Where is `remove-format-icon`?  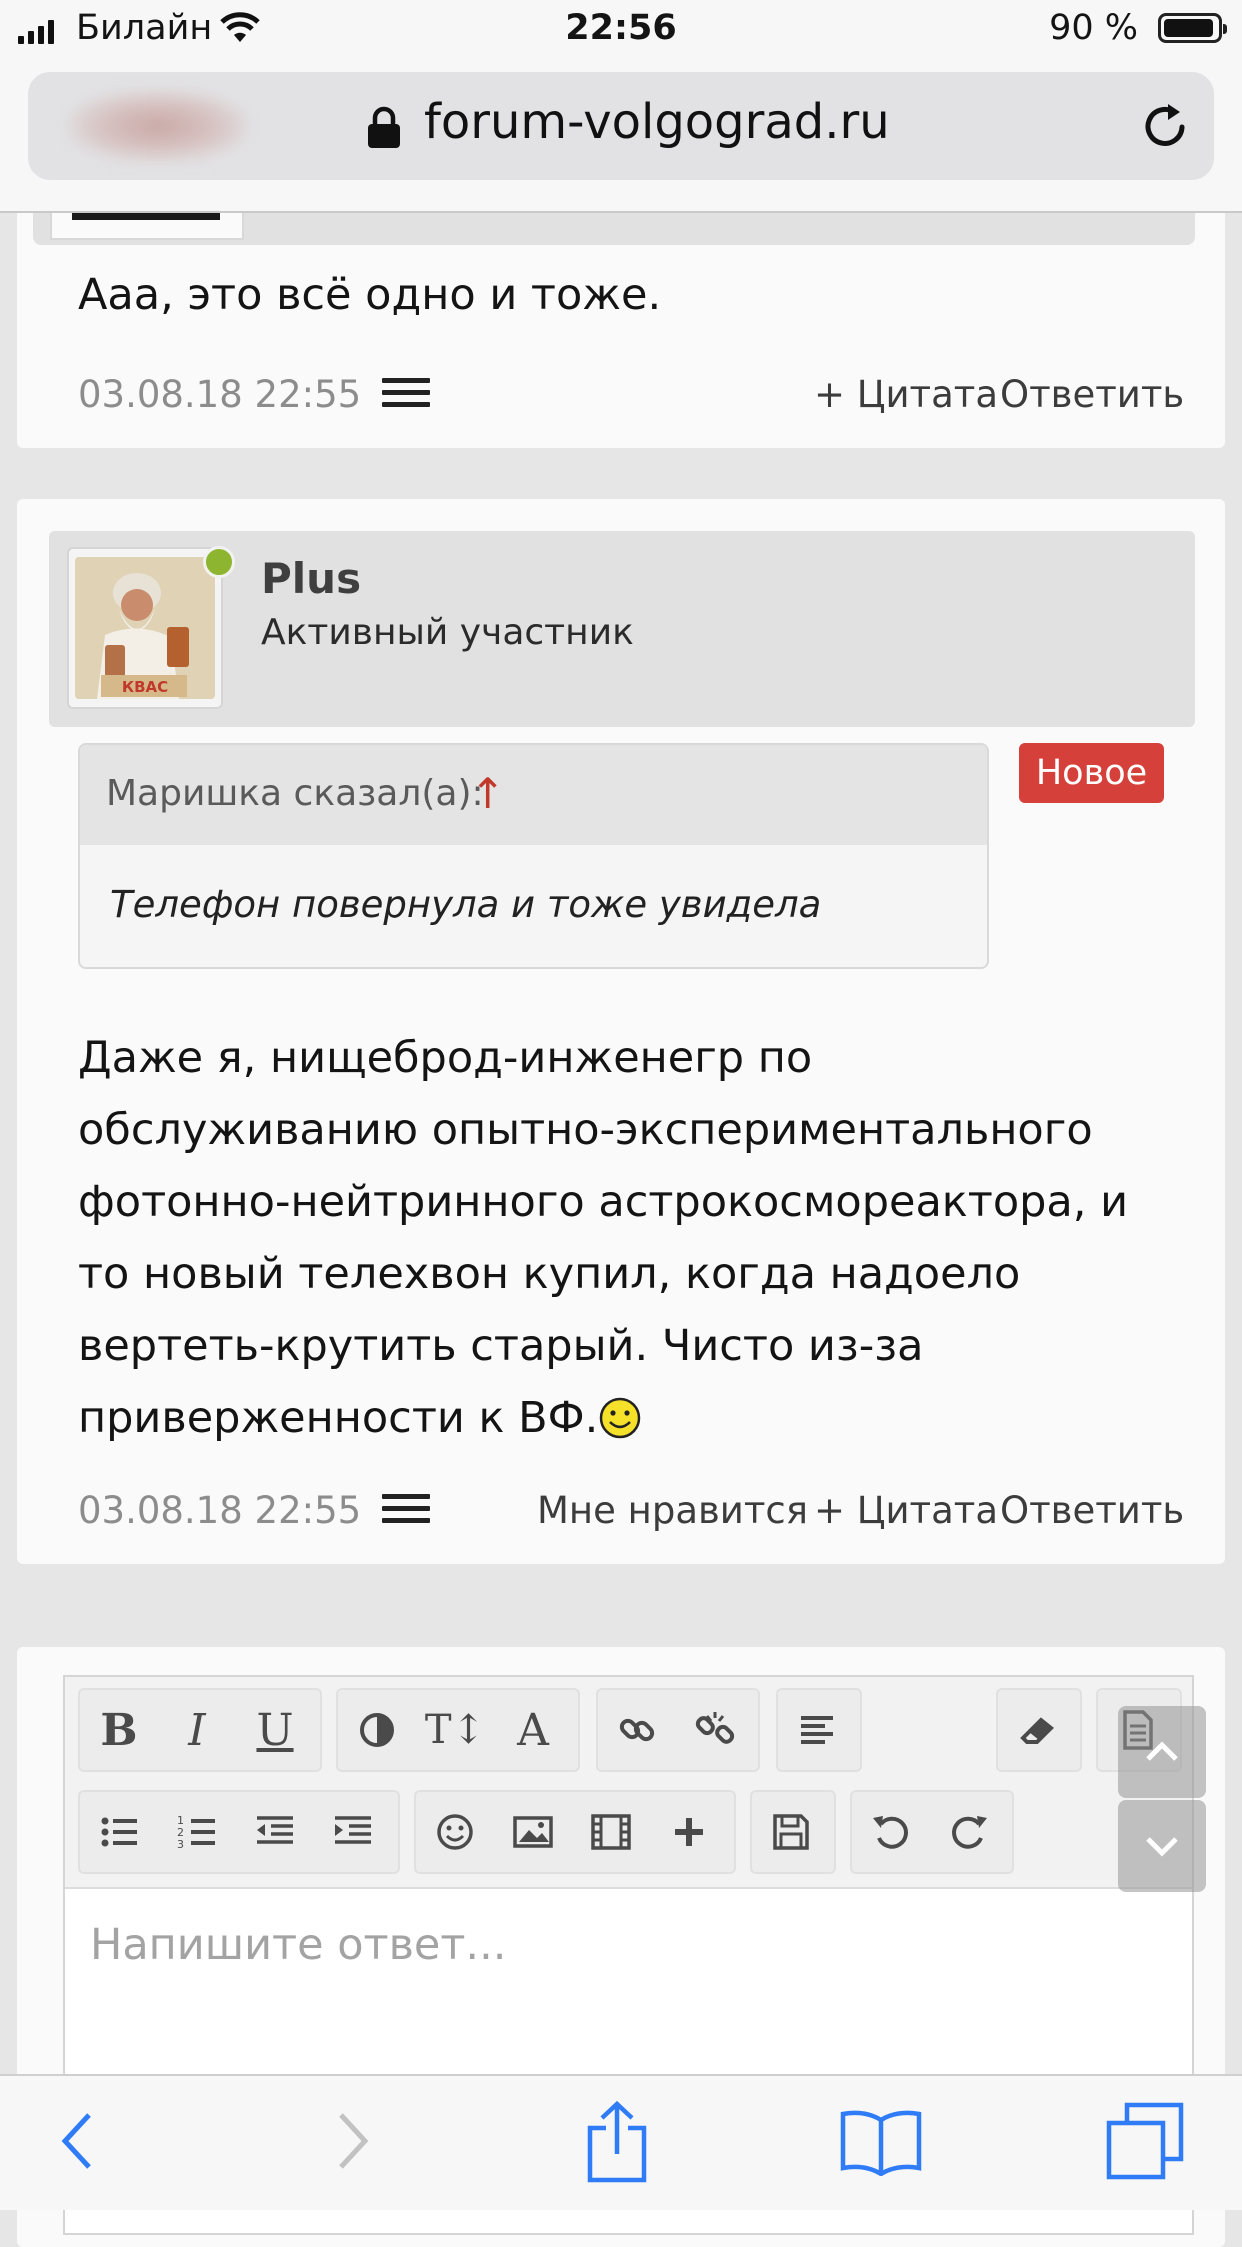 remove-format-icon is located at coordinates (1037, 1730).